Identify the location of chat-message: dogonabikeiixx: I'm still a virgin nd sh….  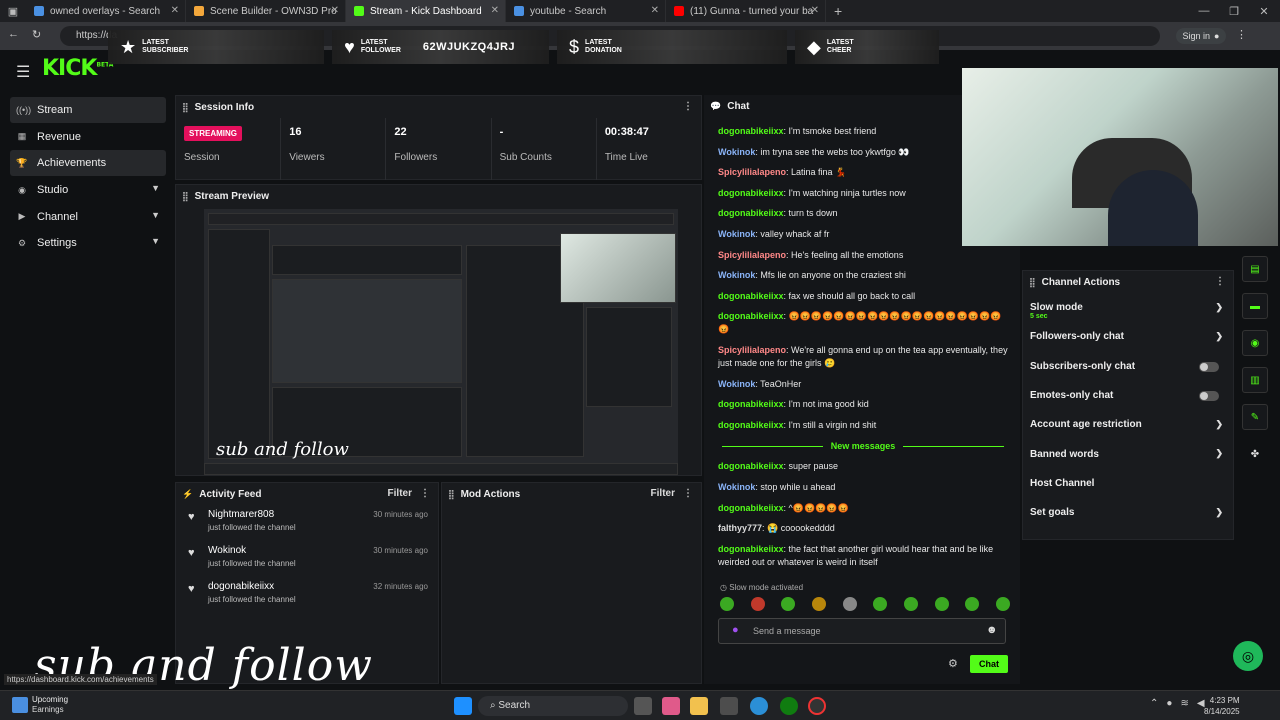
(797, 424).